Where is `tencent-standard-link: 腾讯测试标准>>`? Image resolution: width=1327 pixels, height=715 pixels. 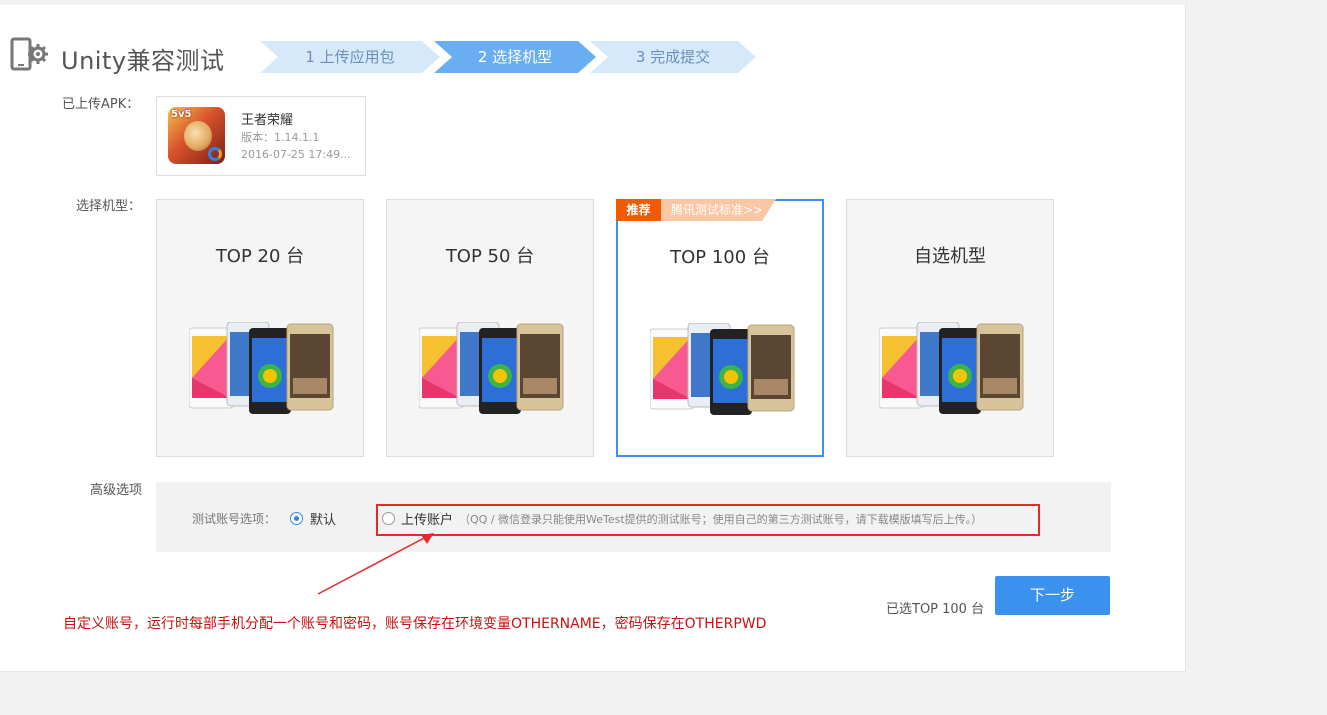 tencent-standard-link: 腾讯测试标准>> is located at coordinates (718, 210).